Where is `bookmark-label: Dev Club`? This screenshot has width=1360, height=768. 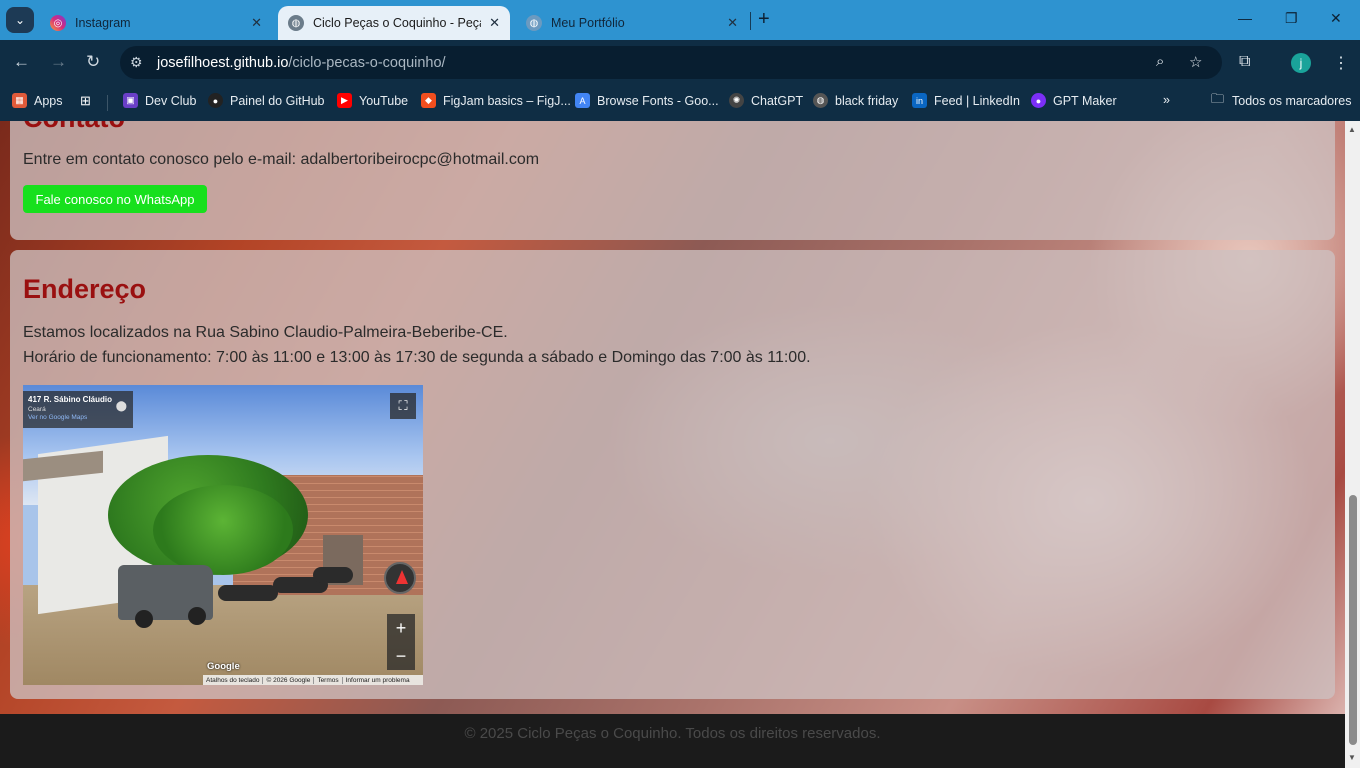
bookmark-label: Dev Club is located at coordinates (171, 100).